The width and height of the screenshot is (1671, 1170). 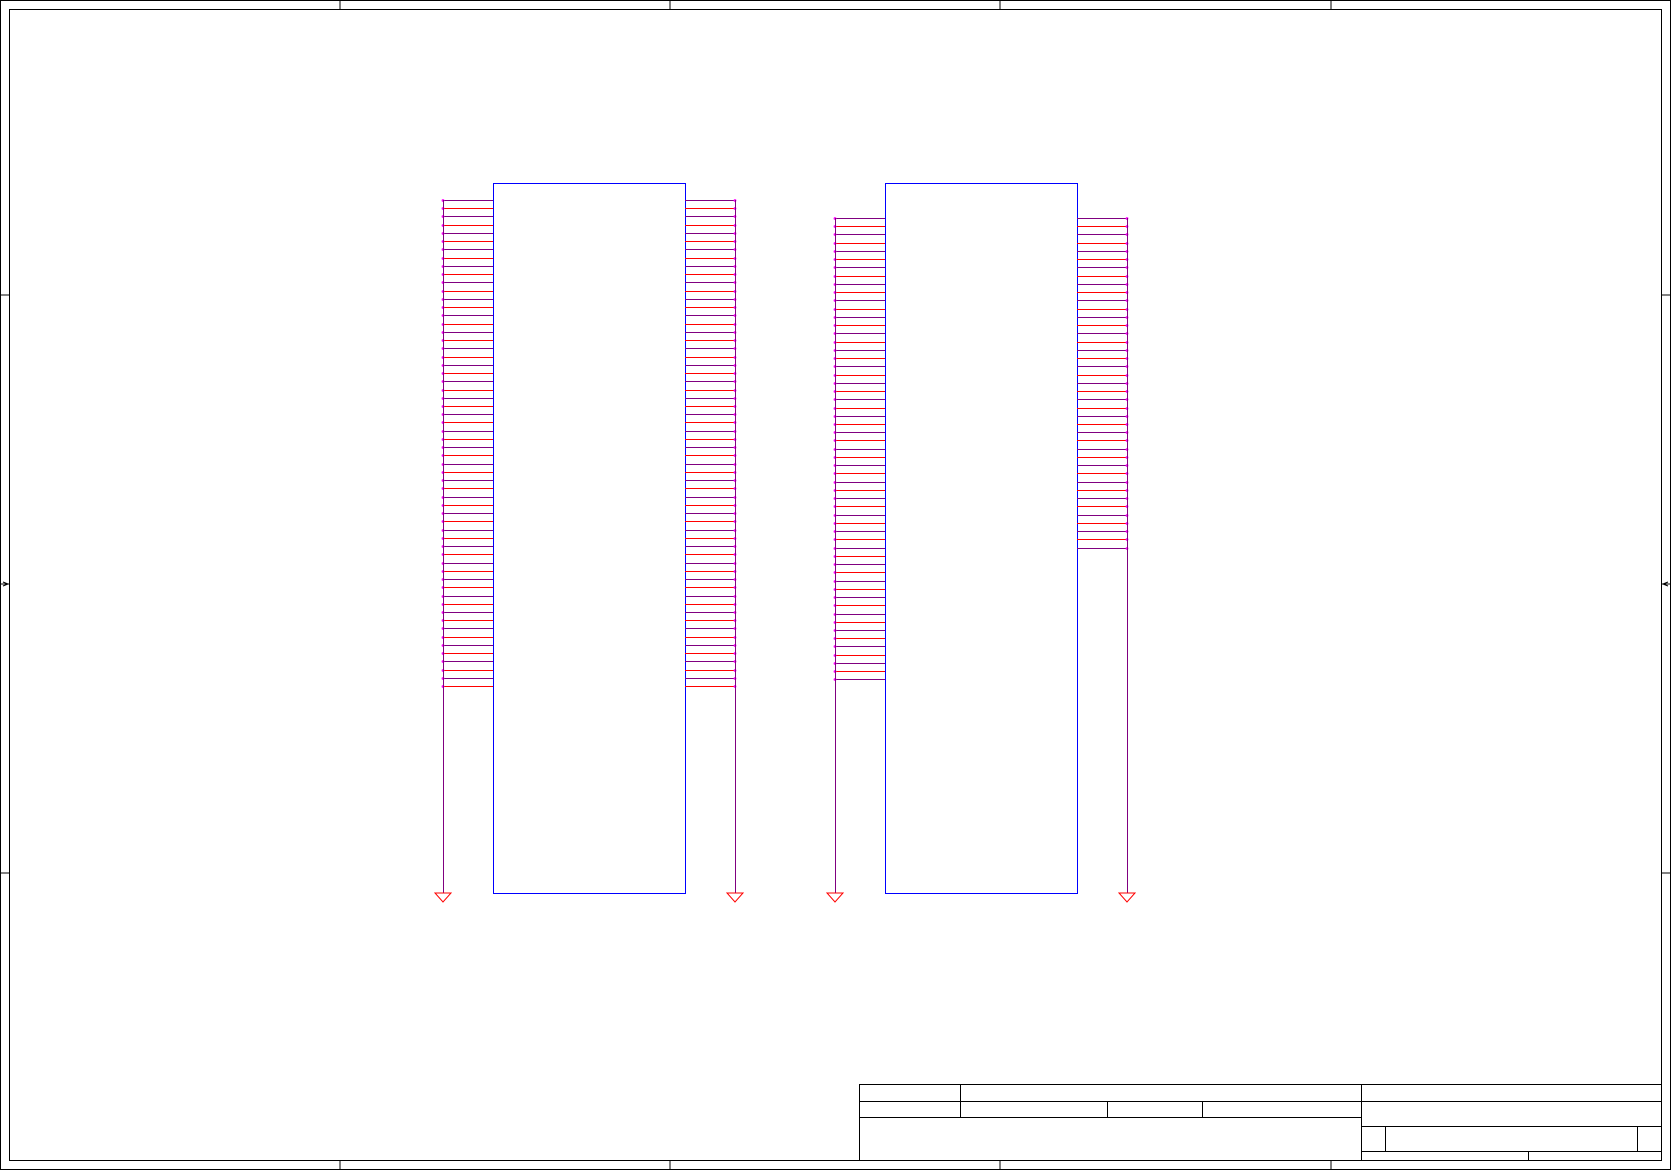 I want to click on title-block-frame, so click(x=1260, y=1122).